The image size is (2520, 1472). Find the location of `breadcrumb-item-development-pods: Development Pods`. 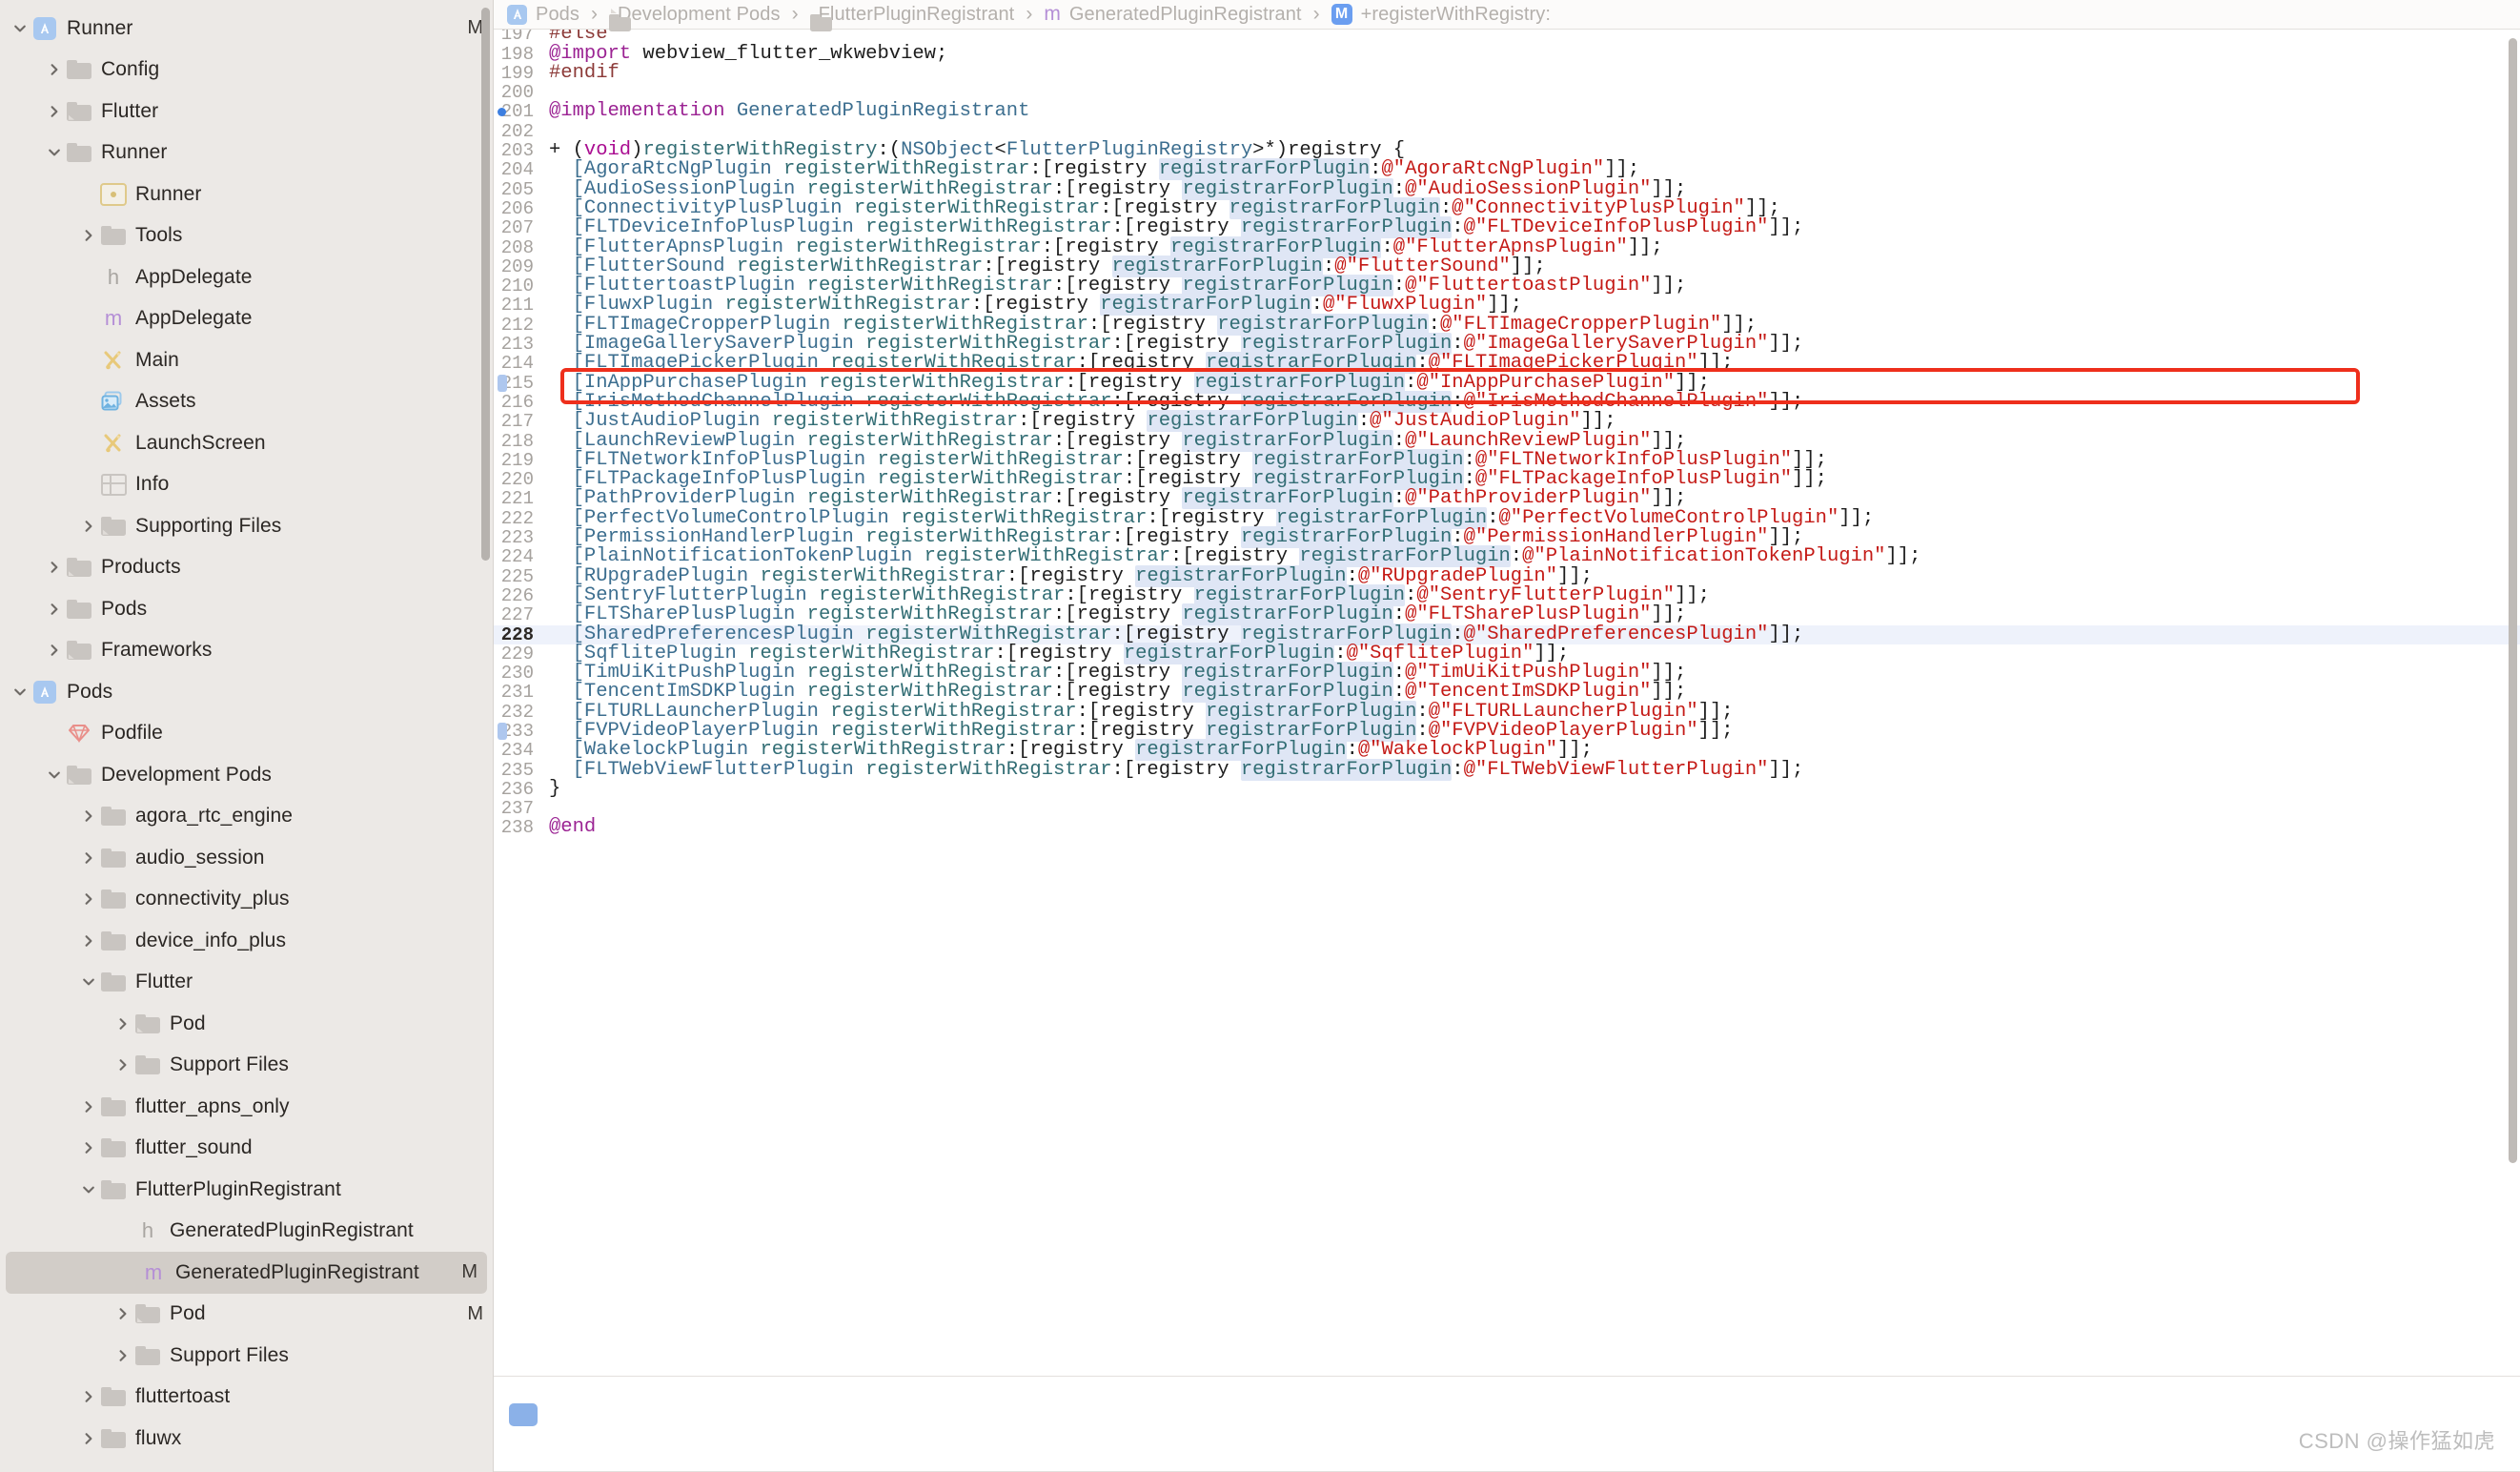

breadcrumb-item-development-pods: Development Pods is located at coordinates (695, 17).